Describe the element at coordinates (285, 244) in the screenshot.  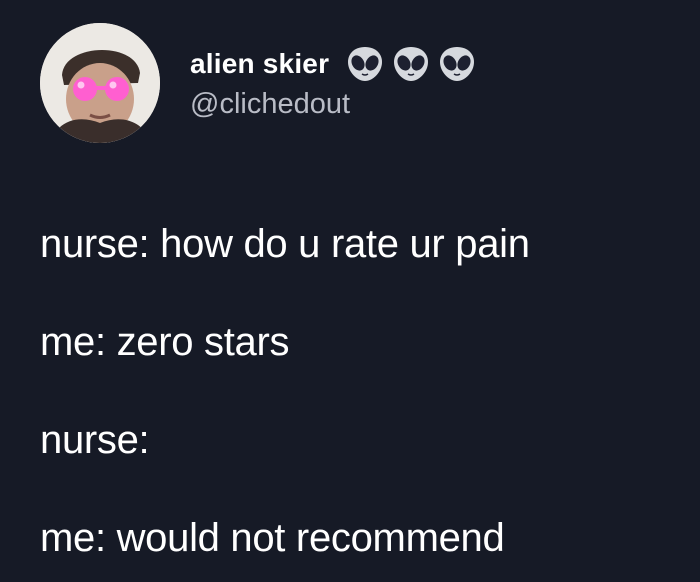
I see `tweet-line: nurse: how do u rate ur pain` at that location.